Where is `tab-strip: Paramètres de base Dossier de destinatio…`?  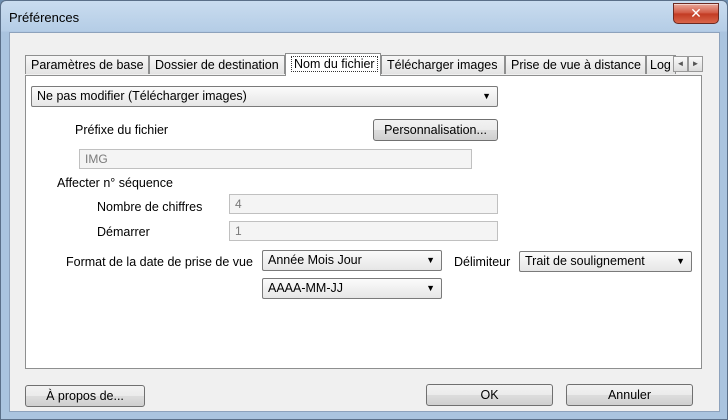
tab-strip: Paramètres de base Dossier de destinatio… is located at coordinates (364, 64).